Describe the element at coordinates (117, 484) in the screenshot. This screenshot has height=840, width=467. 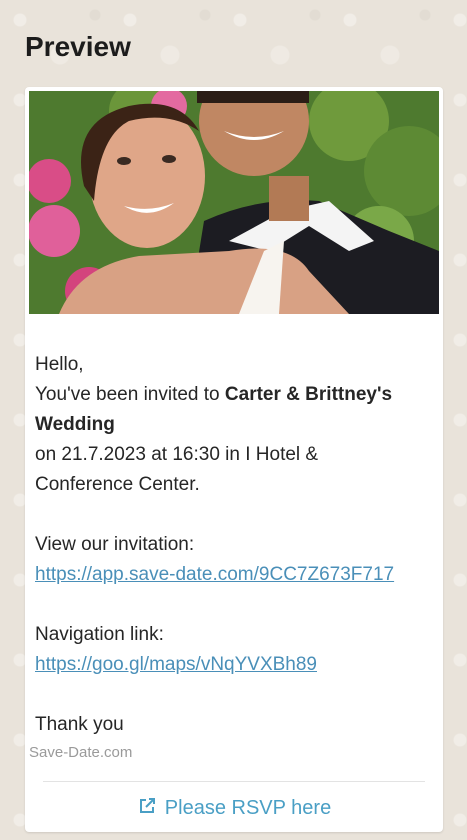
I see `venue-line: Conference Center.` at that location.